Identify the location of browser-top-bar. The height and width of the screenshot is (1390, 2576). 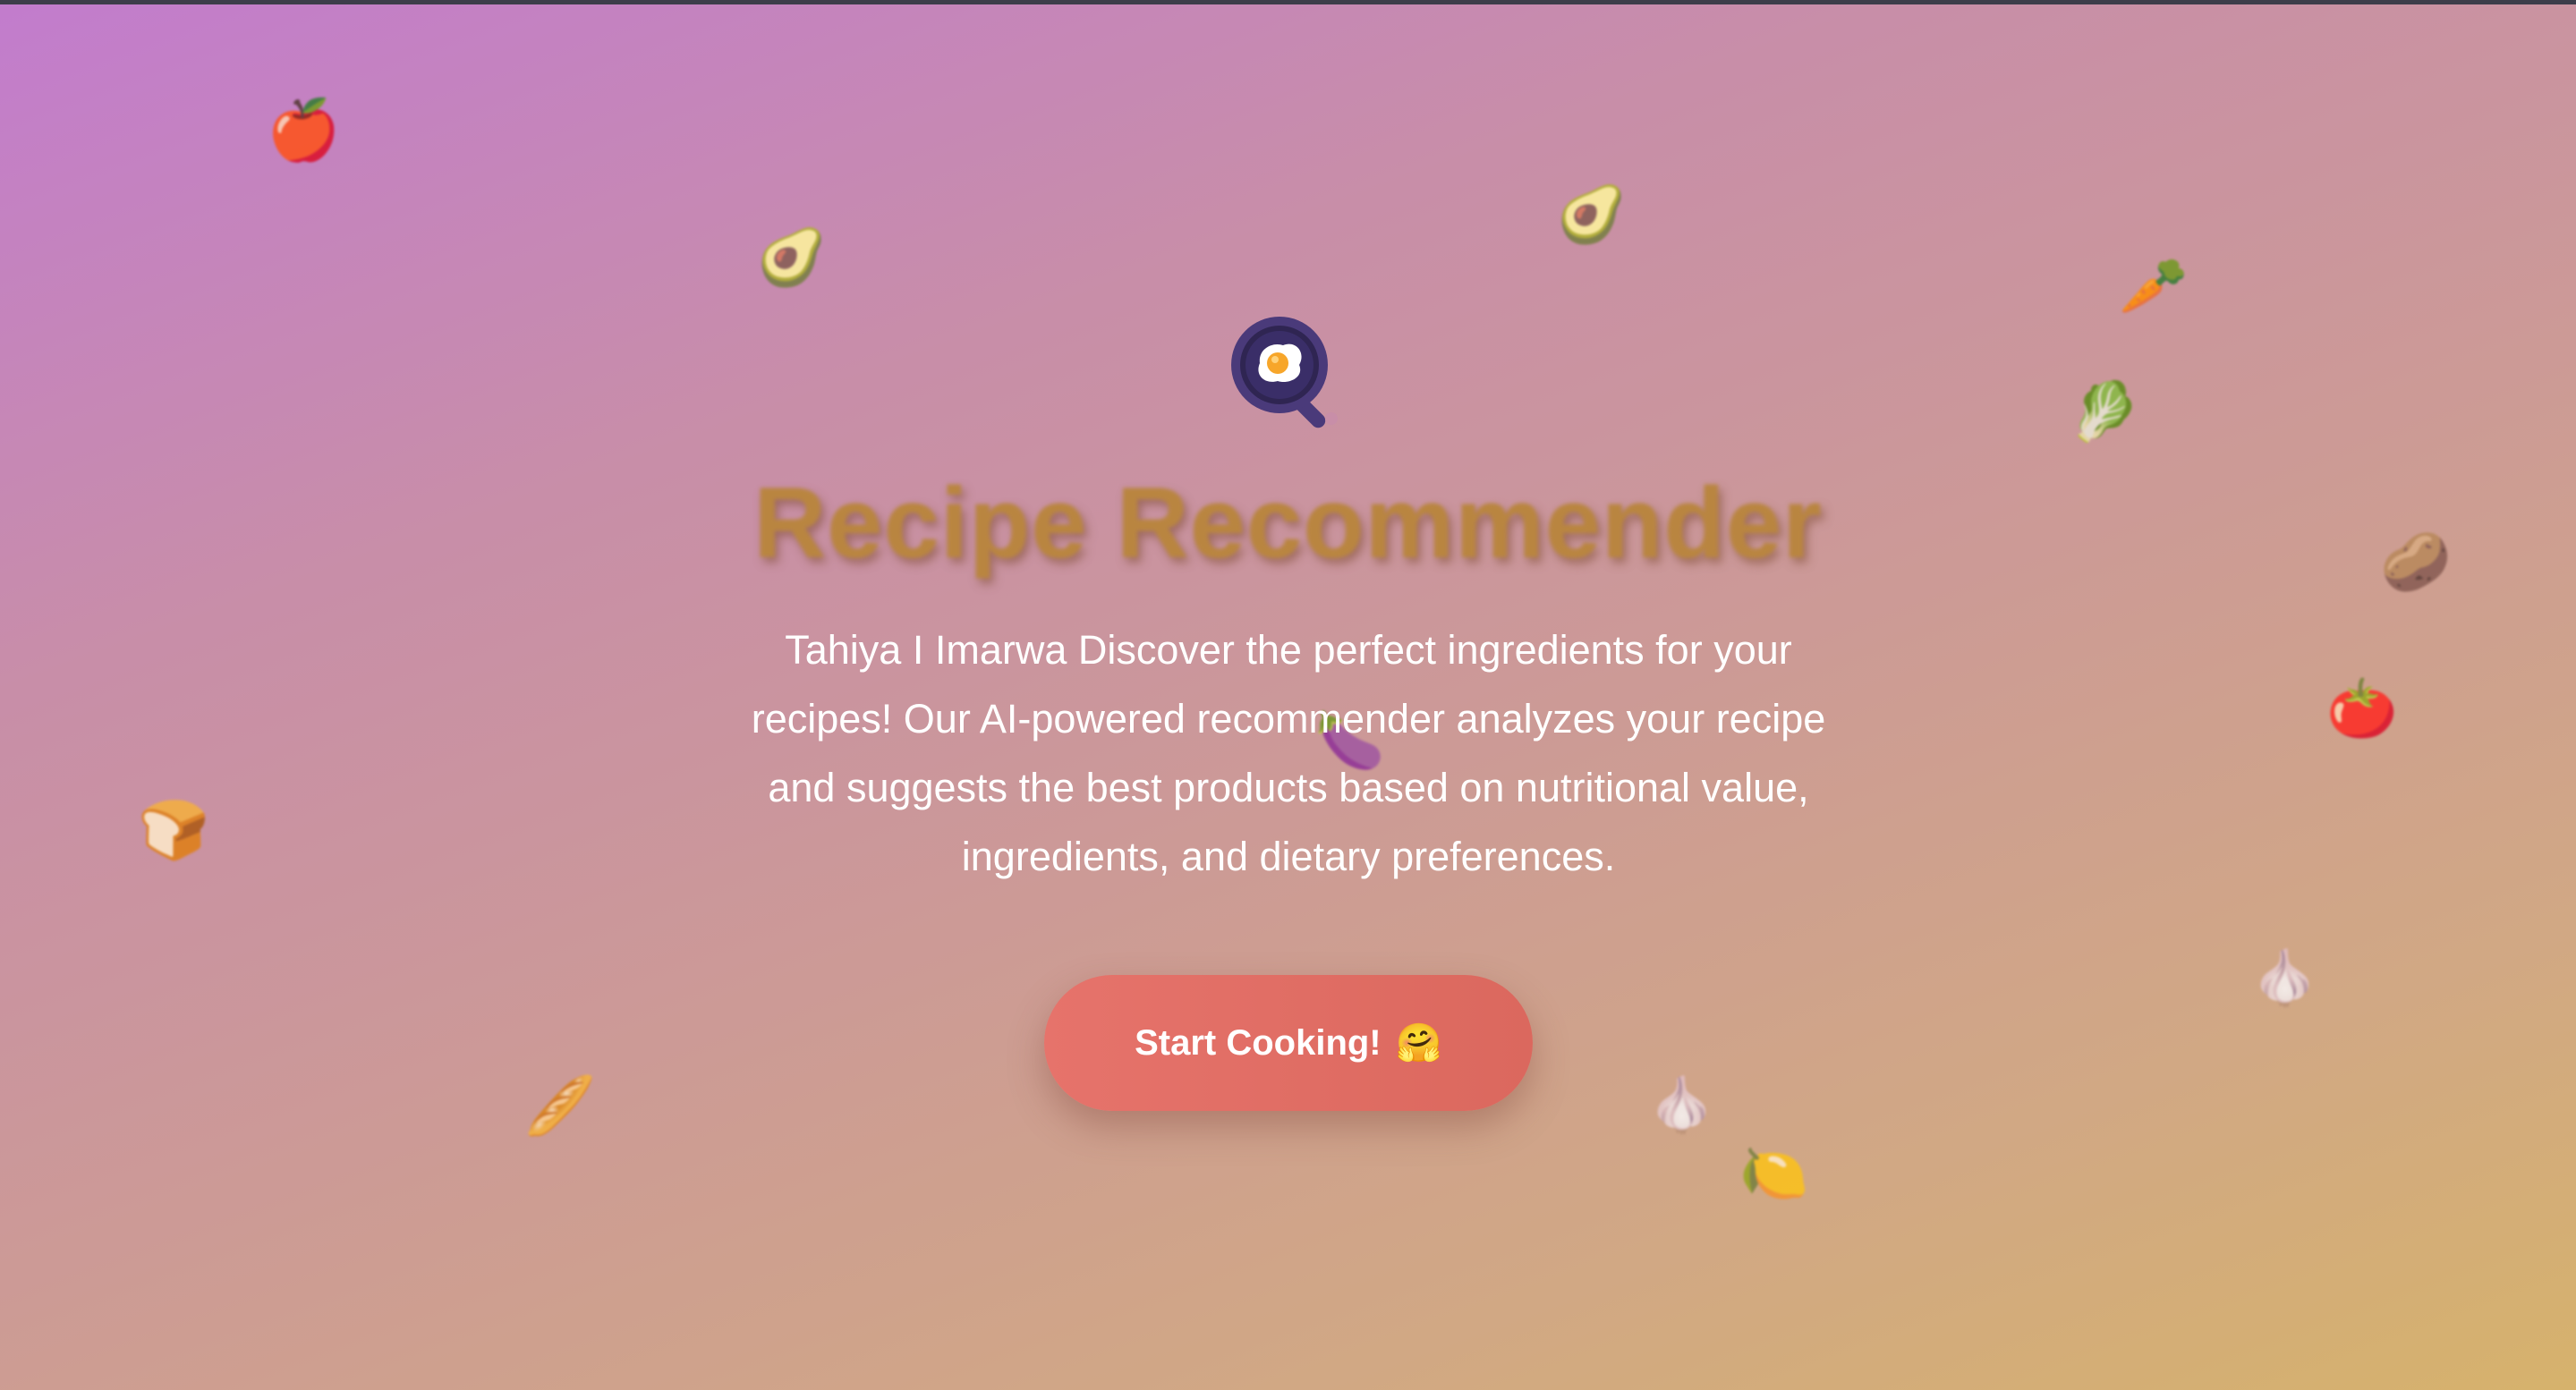
(1288, 2).